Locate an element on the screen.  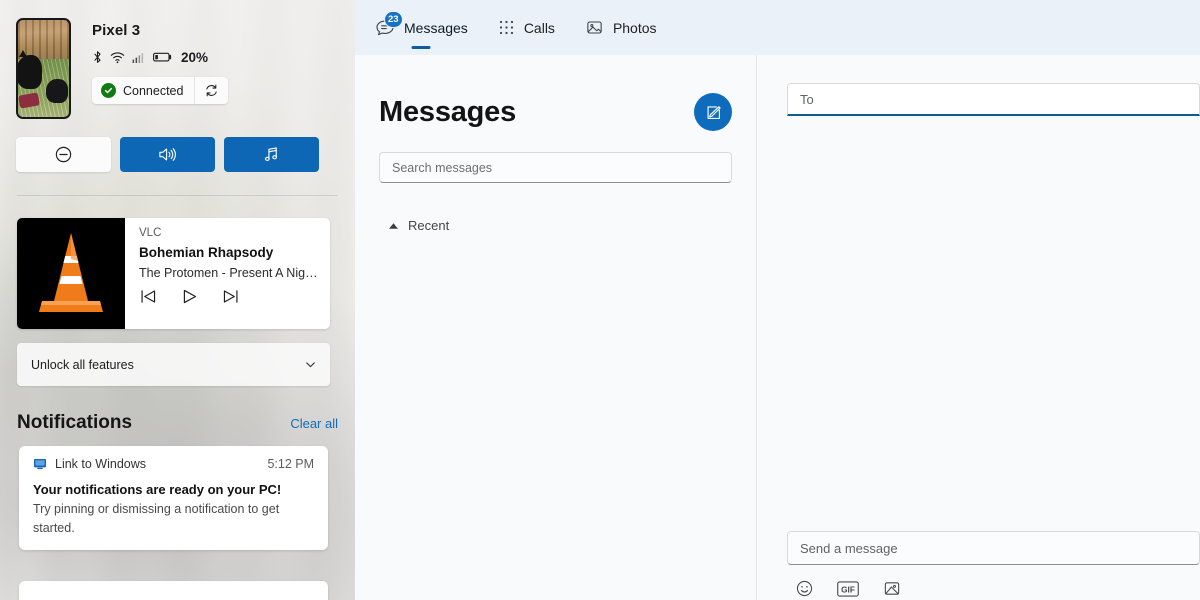
album-art is located at coordinates (71, 273).